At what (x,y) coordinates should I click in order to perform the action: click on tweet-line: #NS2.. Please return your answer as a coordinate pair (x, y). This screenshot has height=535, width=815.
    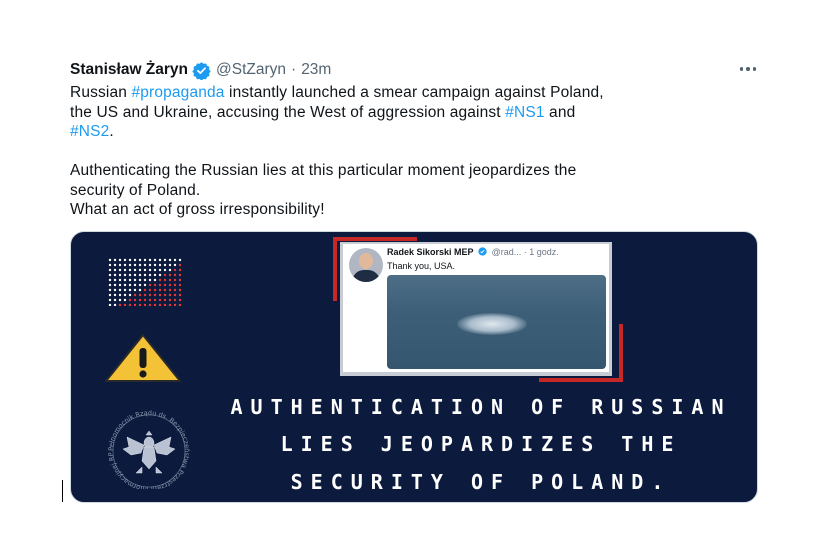
    Looking at the image, I should click on (415, 132).